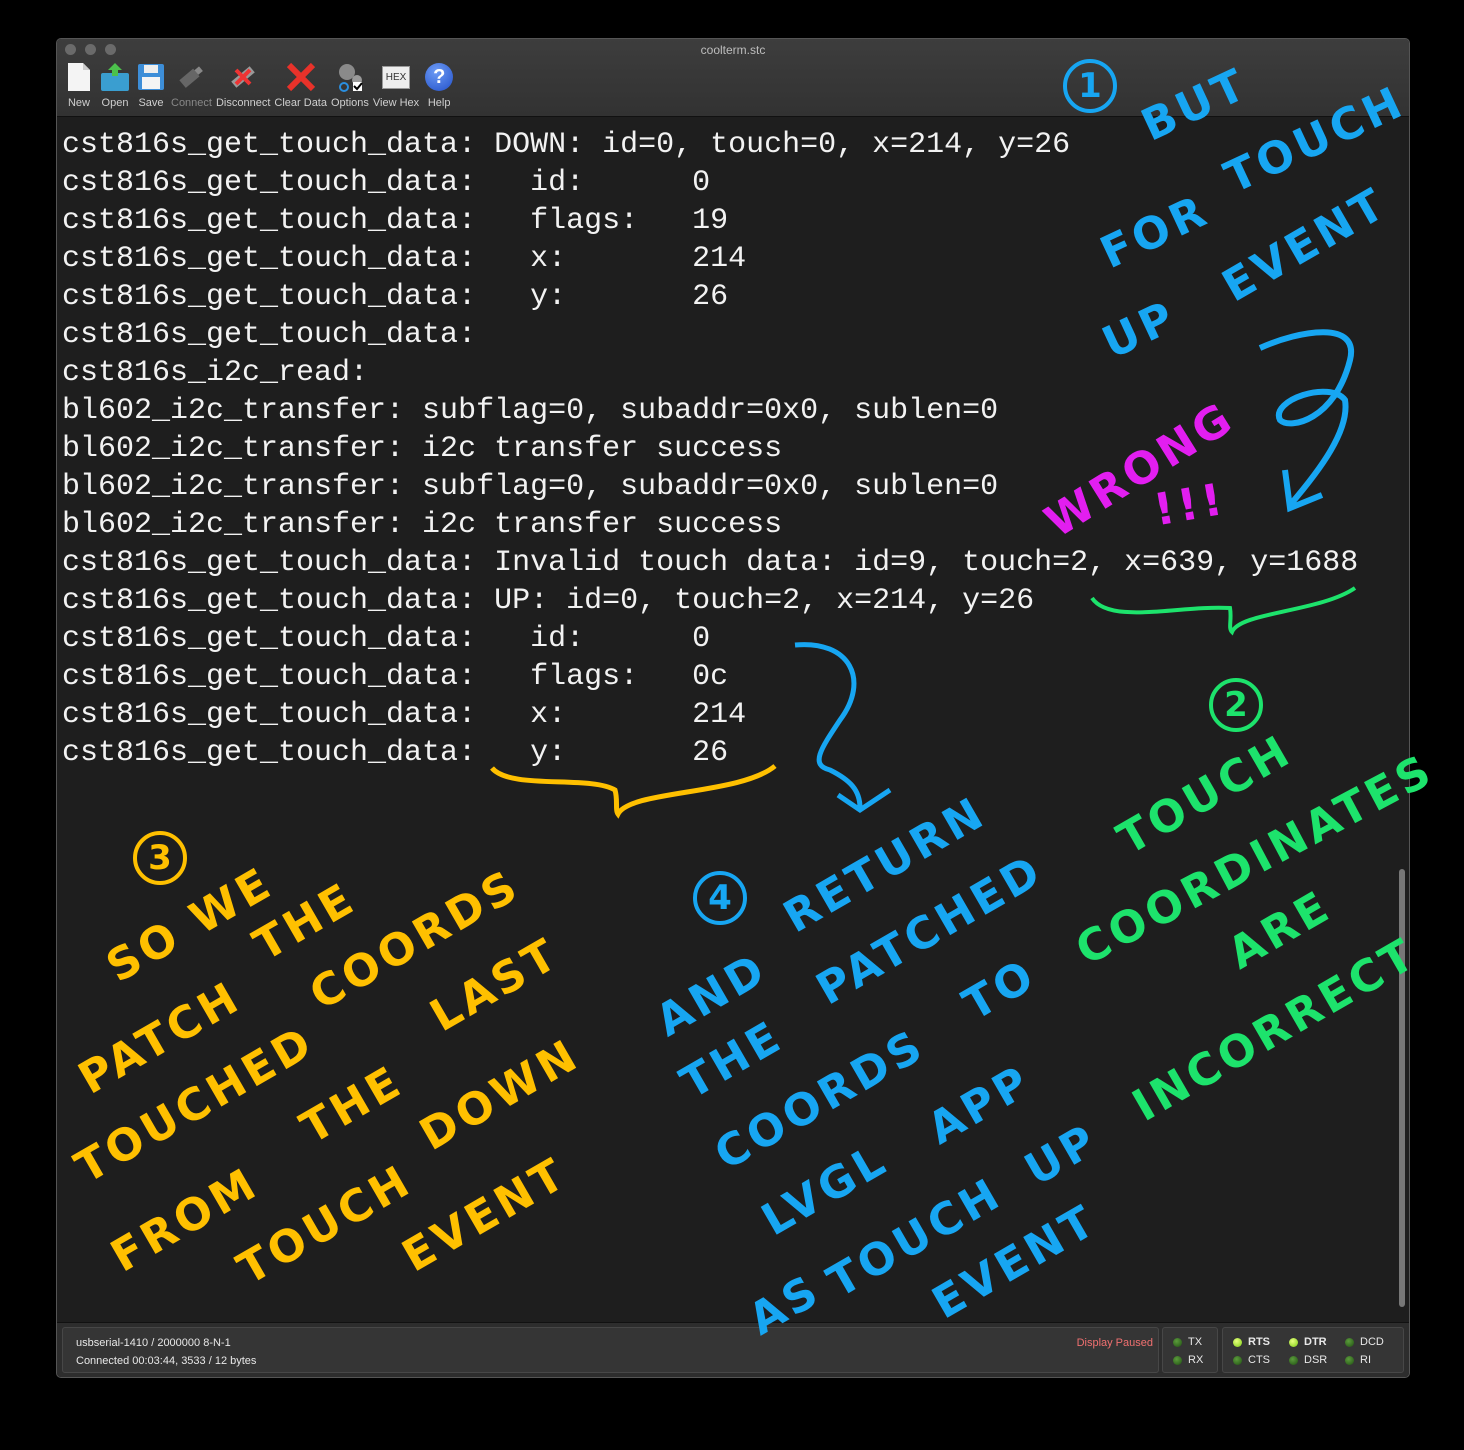  I want to click on hex-icon: HEX, so click(396, 77).